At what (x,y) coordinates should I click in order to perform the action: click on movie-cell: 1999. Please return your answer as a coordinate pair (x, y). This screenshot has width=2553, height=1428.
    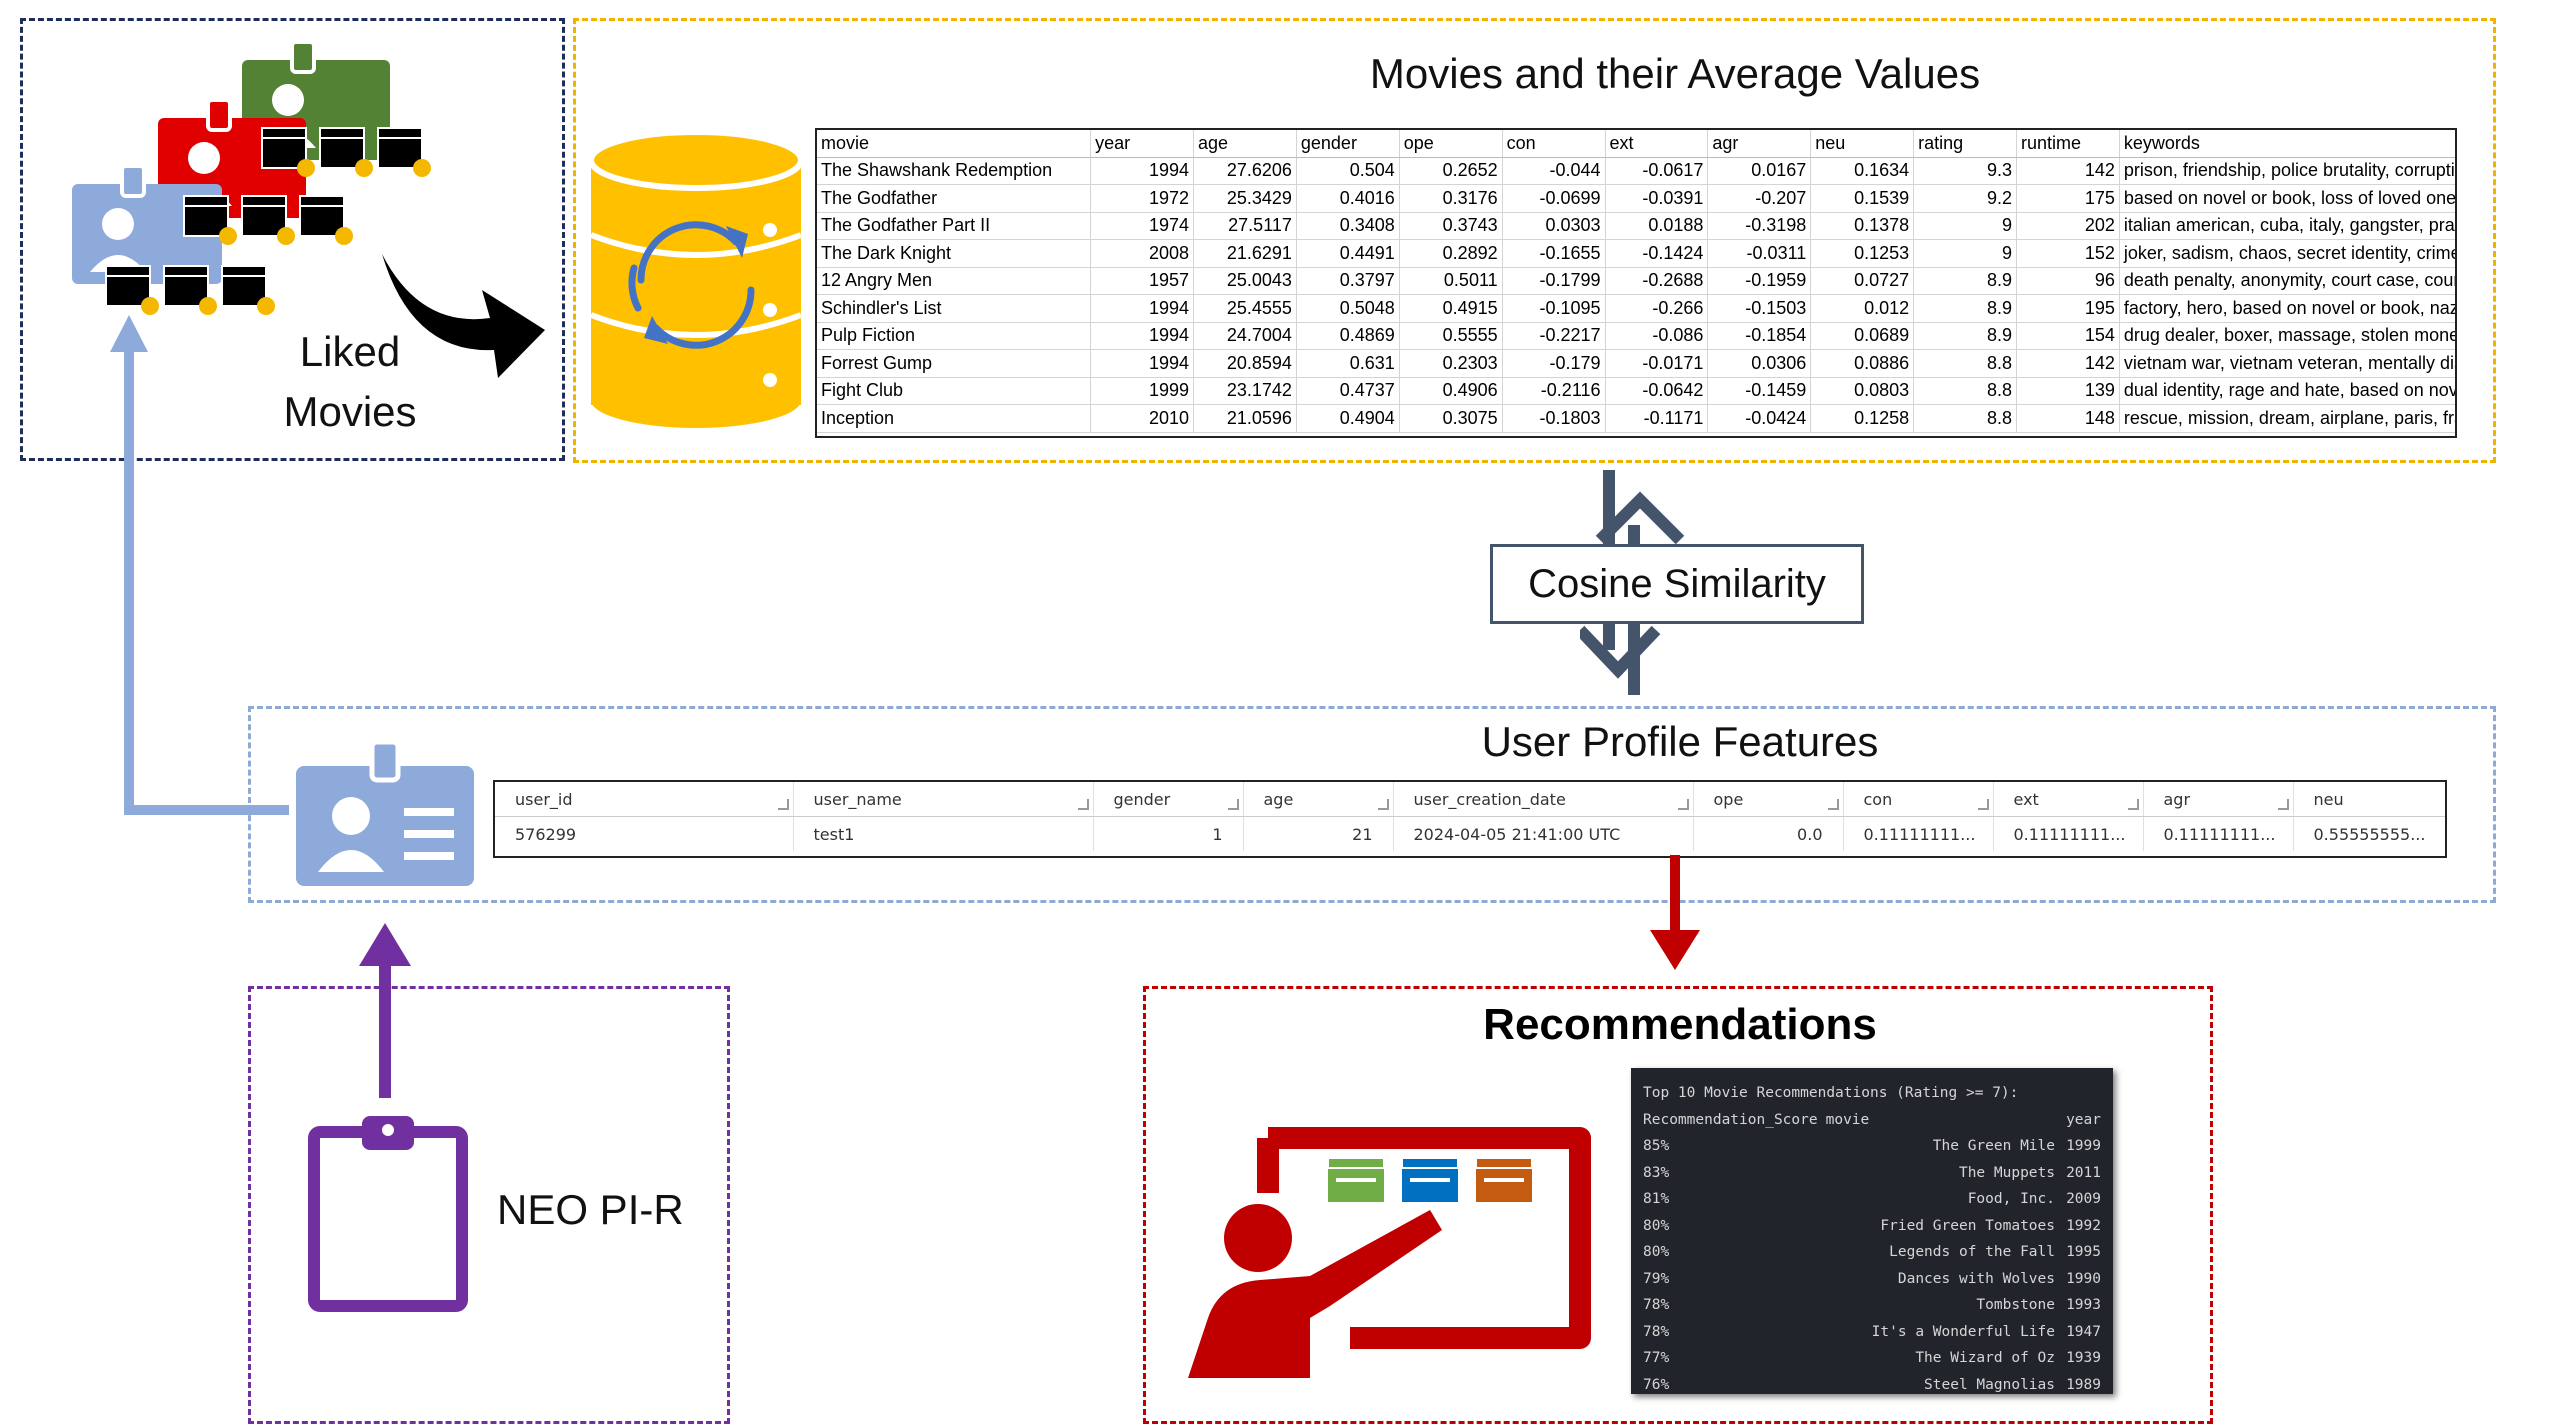
    Looking at the image, I should click on (1142, 391).